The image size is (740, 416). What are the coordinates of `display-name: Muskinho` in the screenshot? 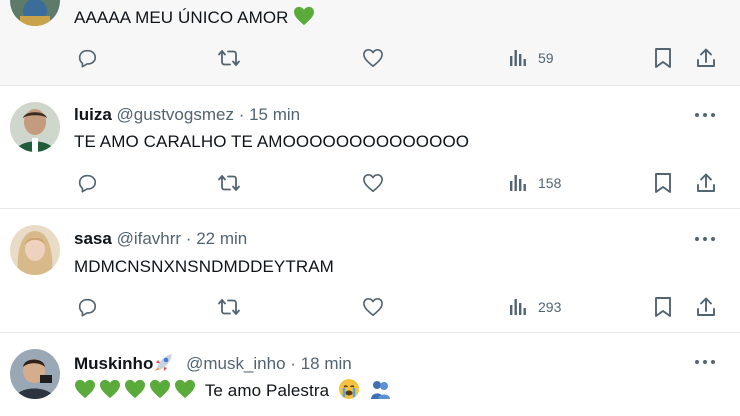 It's located at (113, 363).